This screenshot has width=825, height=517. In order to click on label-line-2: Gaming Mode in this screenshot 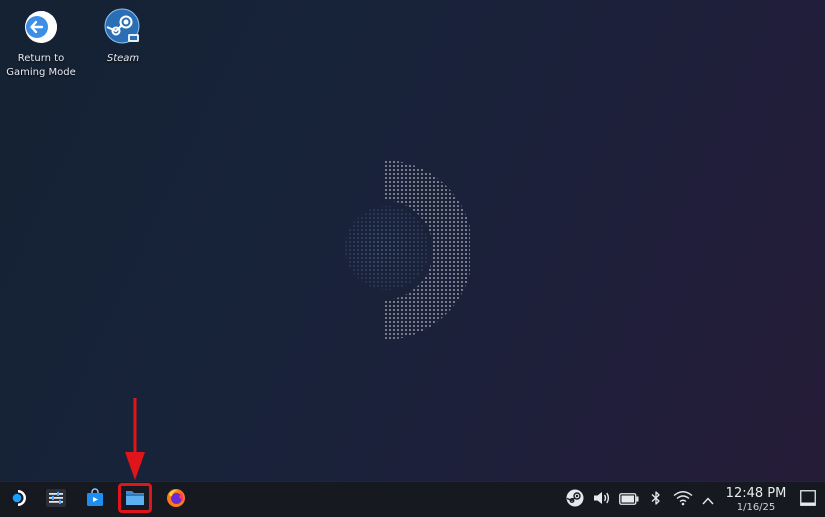, I will do `click(41, 72)`.